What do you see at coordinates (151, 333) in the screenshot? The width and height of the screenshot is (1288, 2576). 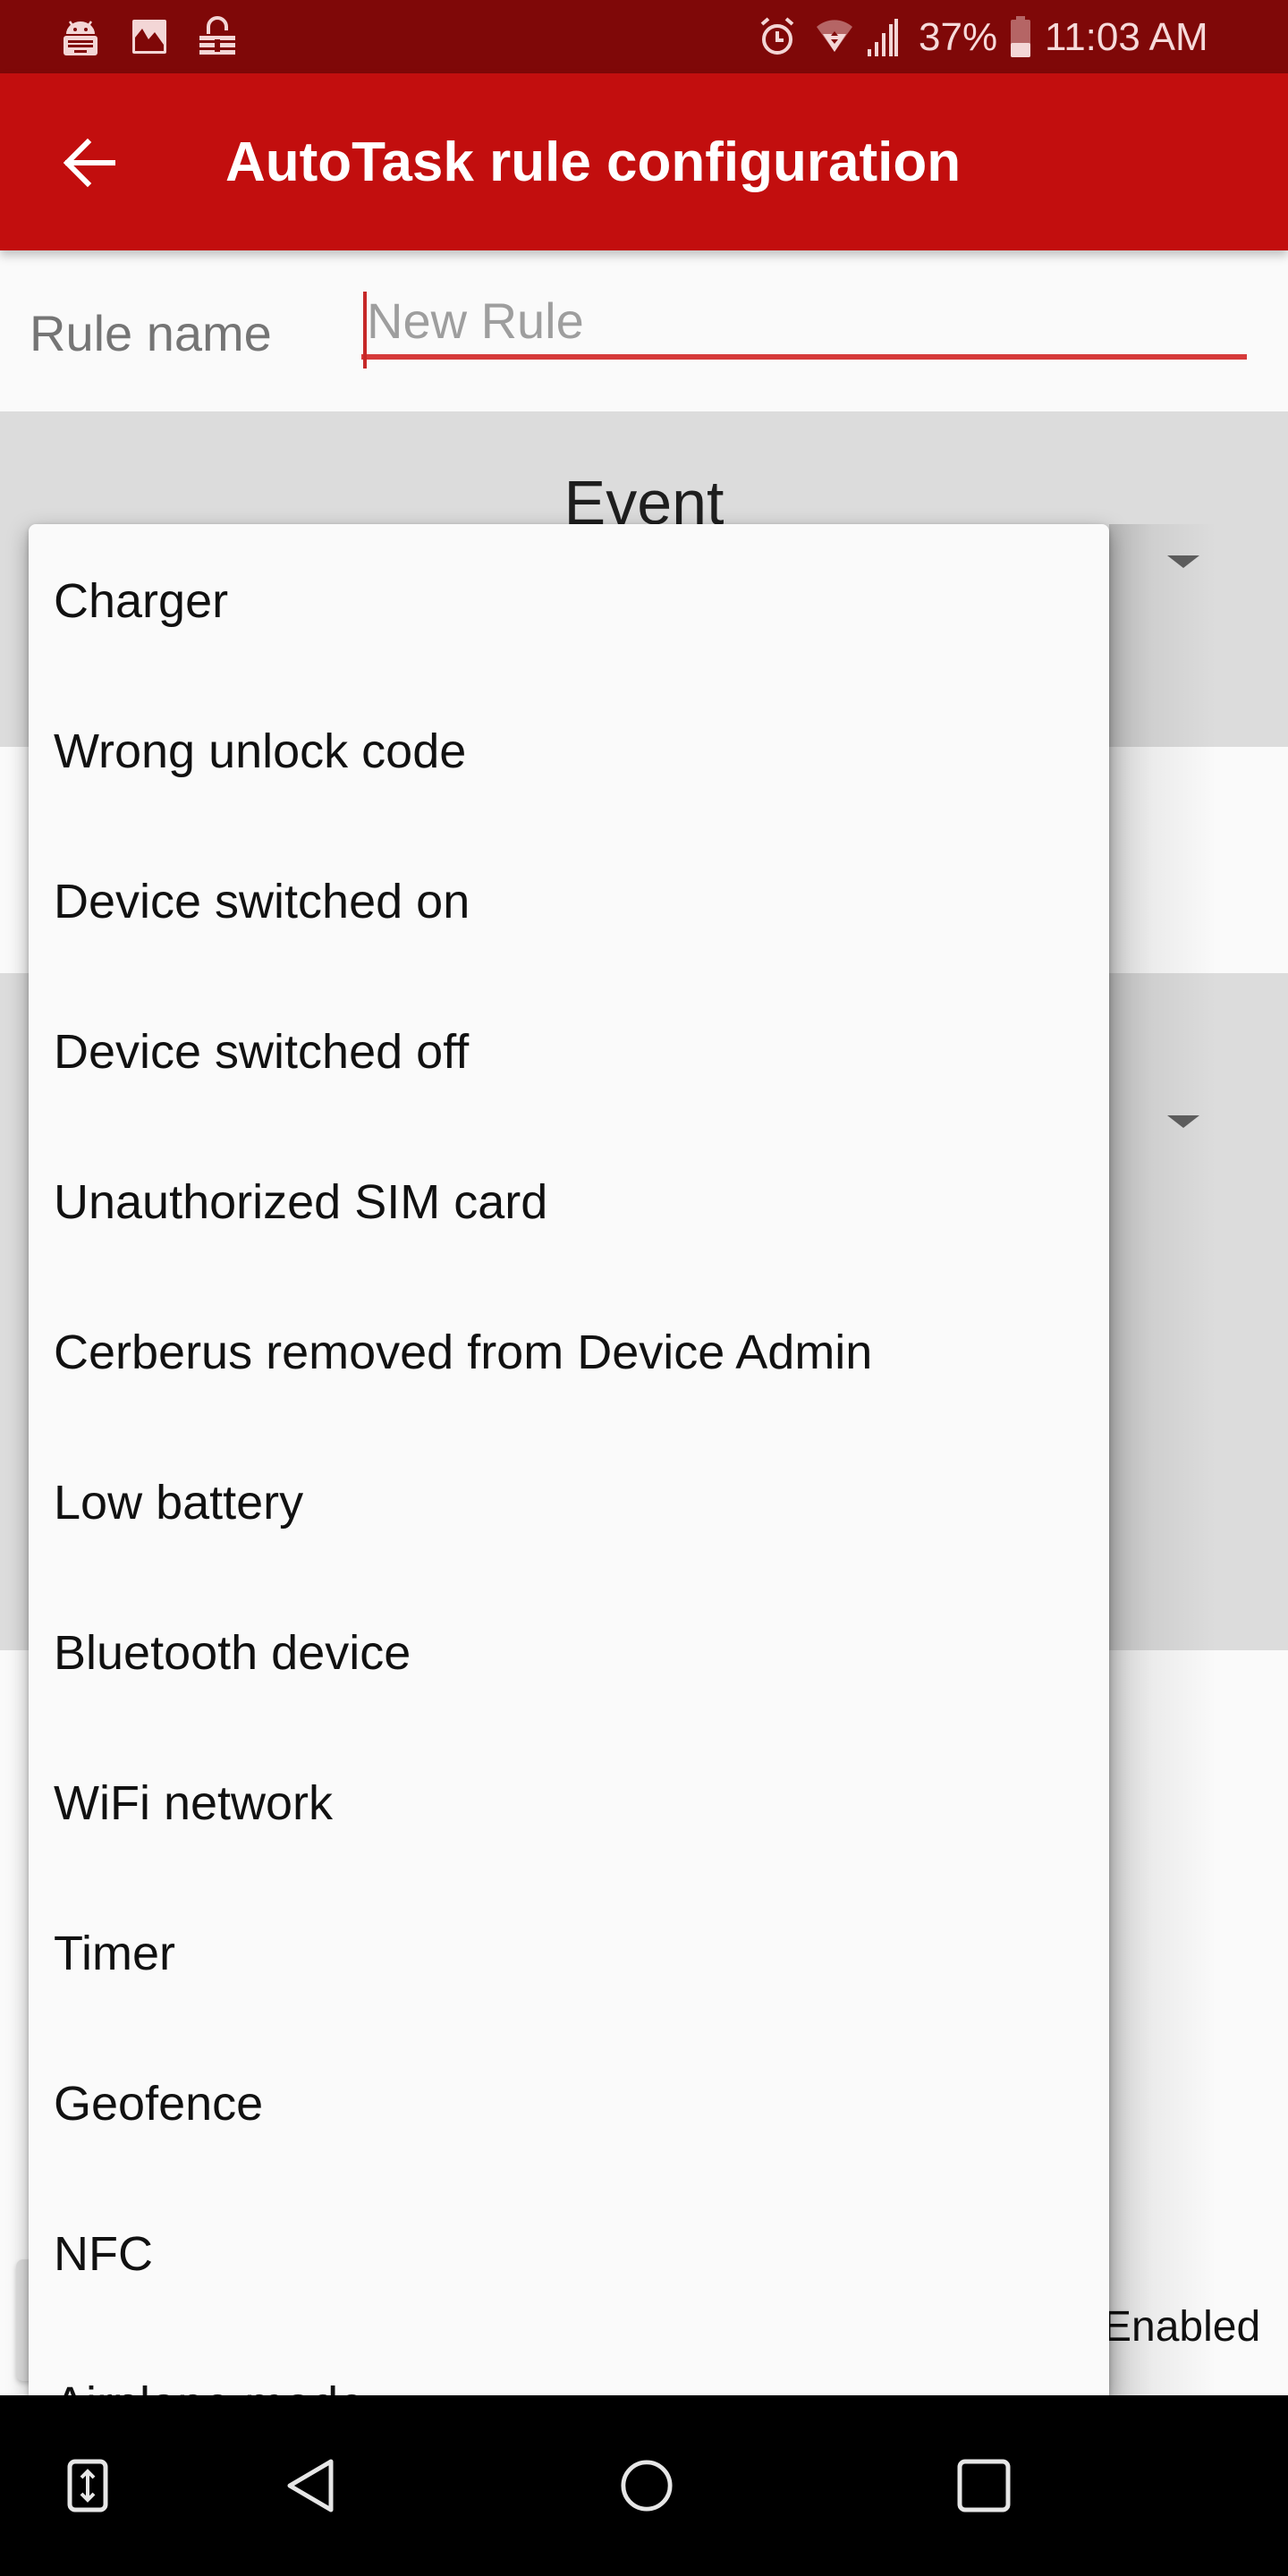 I see `rule-name-label: Rule name` at bounding box center [151, 333].